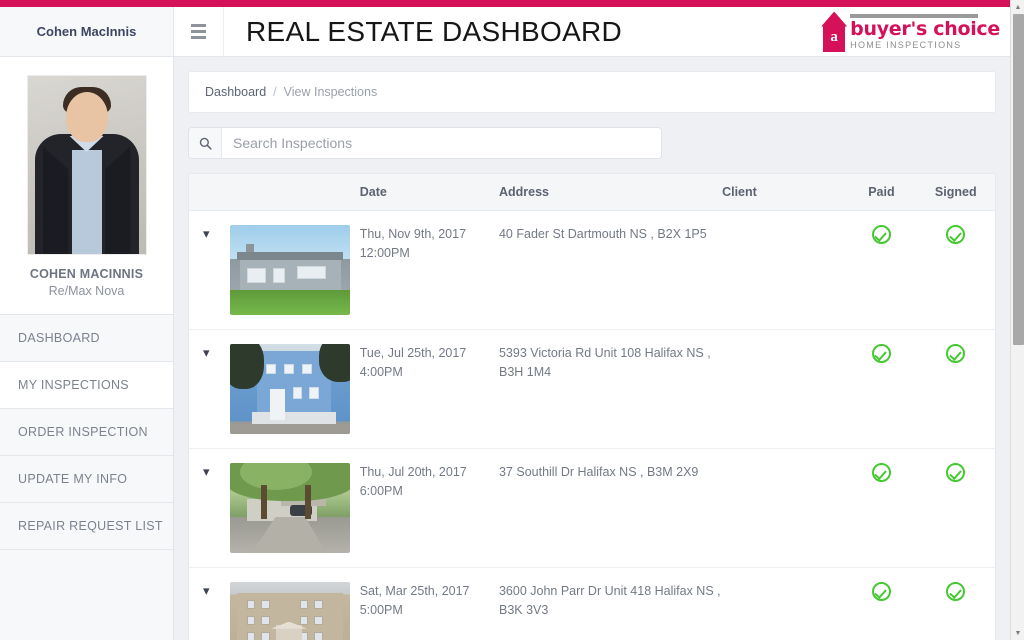 This screenshot has width=1024, height=640. What do you see at coordinates (429, 270) in the screenshot?
I see `row-date-cell: Thu, Nov 9th, 2017 12:00PM` at bounding box center [429, 270].